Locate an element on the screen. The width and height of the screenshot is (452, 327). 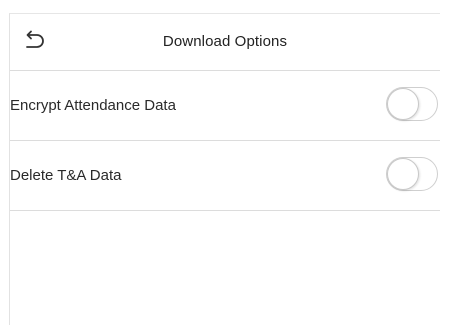
option-label: Encrypt Attendance Data is located at coordinates (93, 105).